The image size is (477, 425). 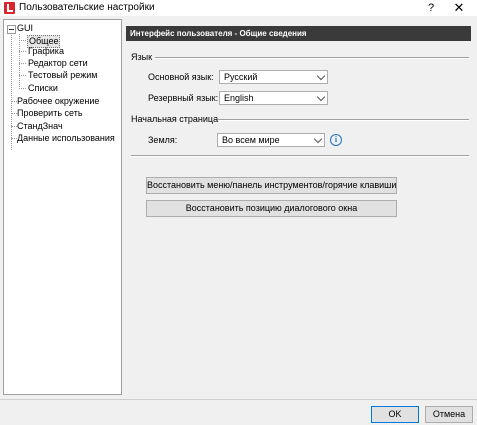 What do you see at coordinates (50, 113) in the screenshot?
I see `tree-item-check-network: Проверить сеть` at bounding box center [50, 113].